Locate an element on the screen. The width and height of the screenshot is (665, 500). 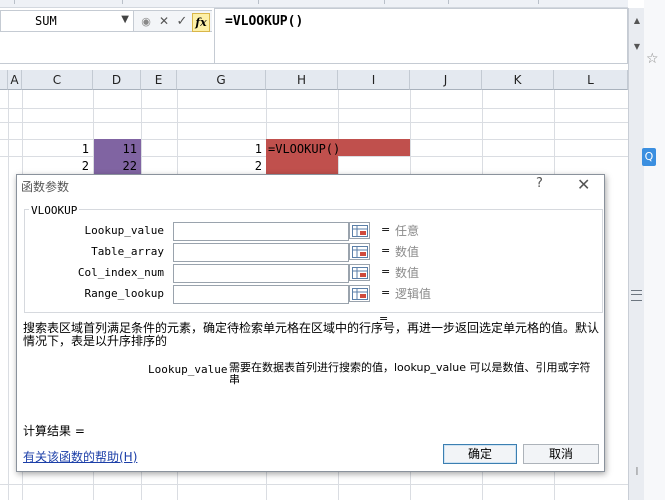
cell-d2: 22 is located at coordinates (115, 166).